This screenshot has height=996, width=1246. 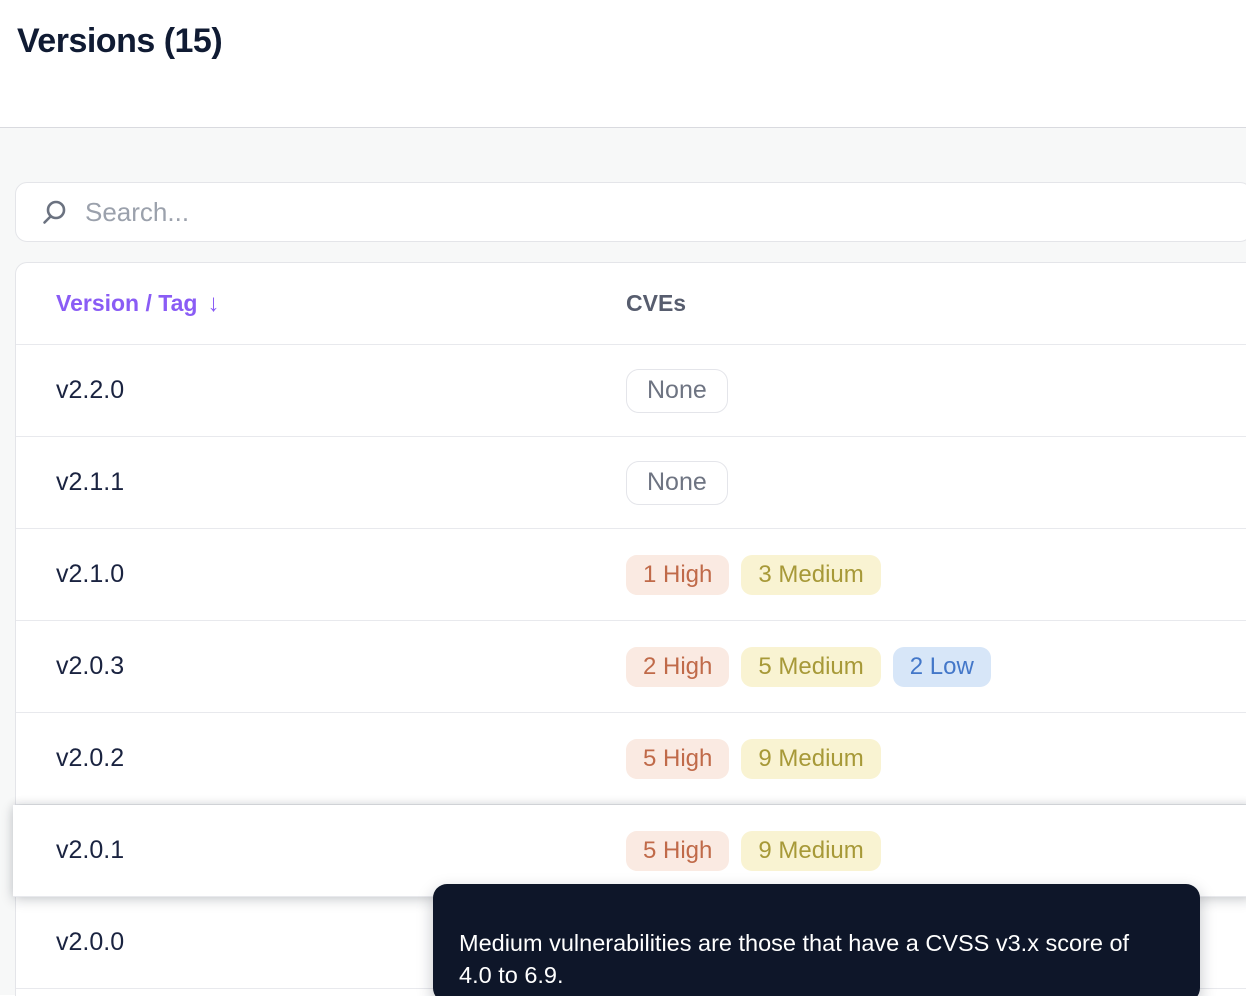 I want to click on table-row: v2.1.1 None, so click(x=631, y=483).